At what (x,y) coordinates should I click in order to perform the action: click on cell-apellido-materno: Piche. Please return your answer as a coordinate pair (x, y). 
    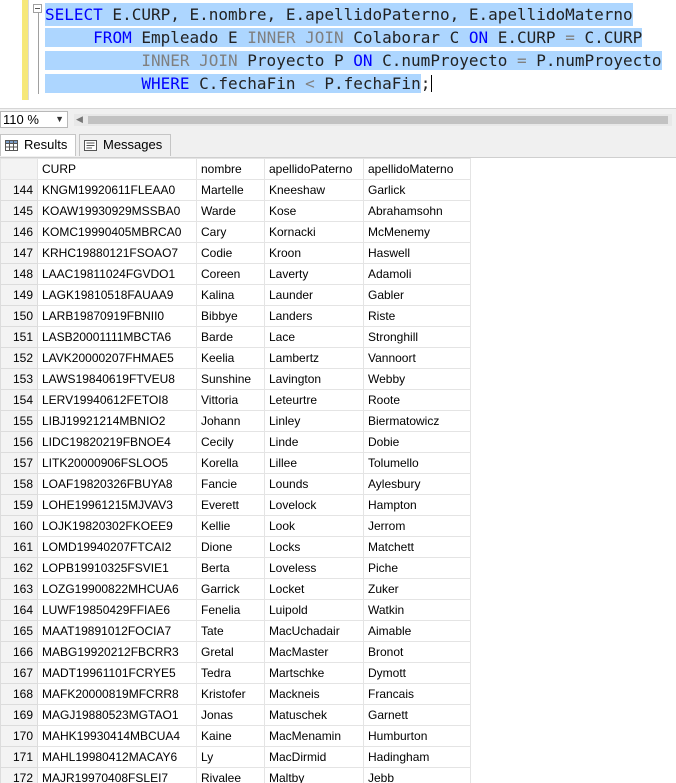
    Looking at the image, I should click on (417, 568).